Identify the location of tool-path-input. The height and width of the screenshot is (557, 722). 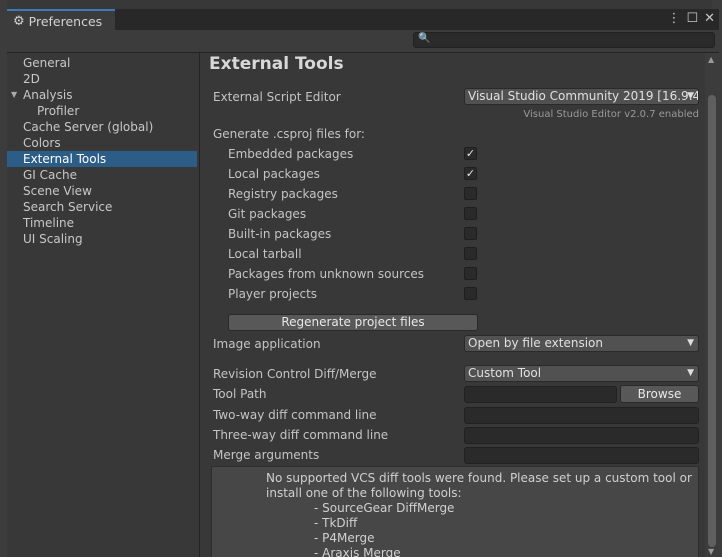
(540, 394).